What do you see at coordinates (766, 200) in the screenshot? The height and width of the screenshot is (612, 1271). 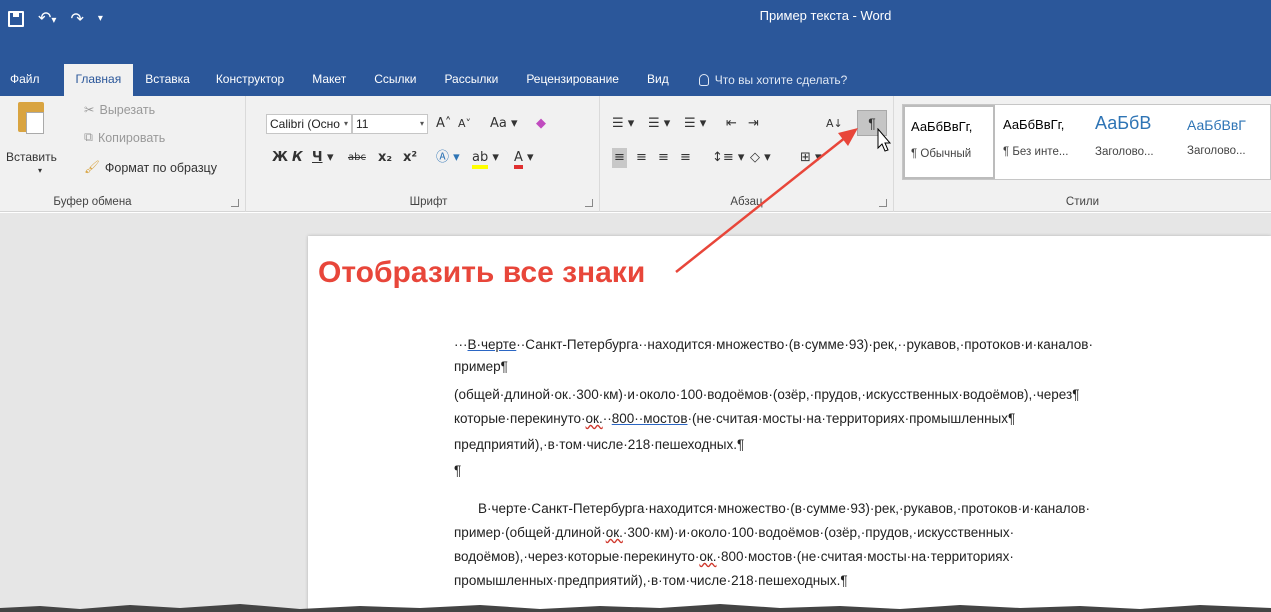 I see `callout-arrow` at bounding box center [766, 200].